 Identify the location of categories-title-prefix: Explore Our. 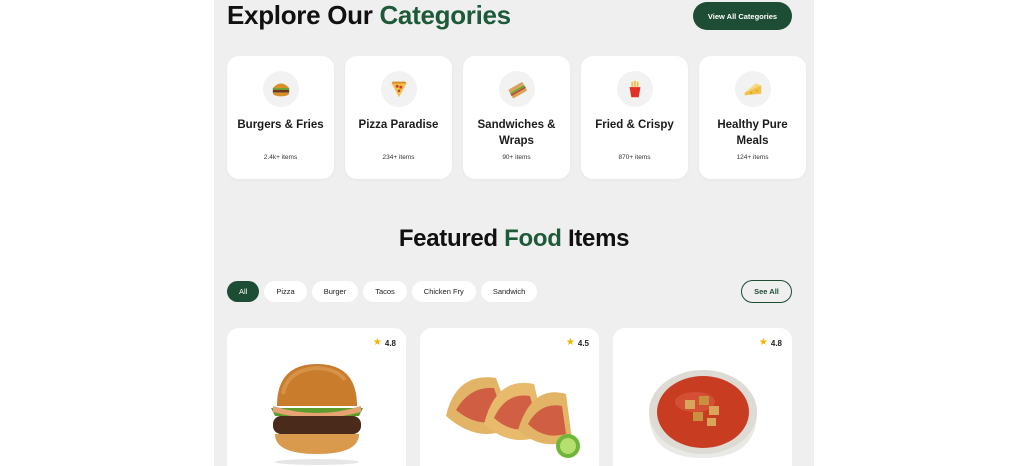
(300, 15).